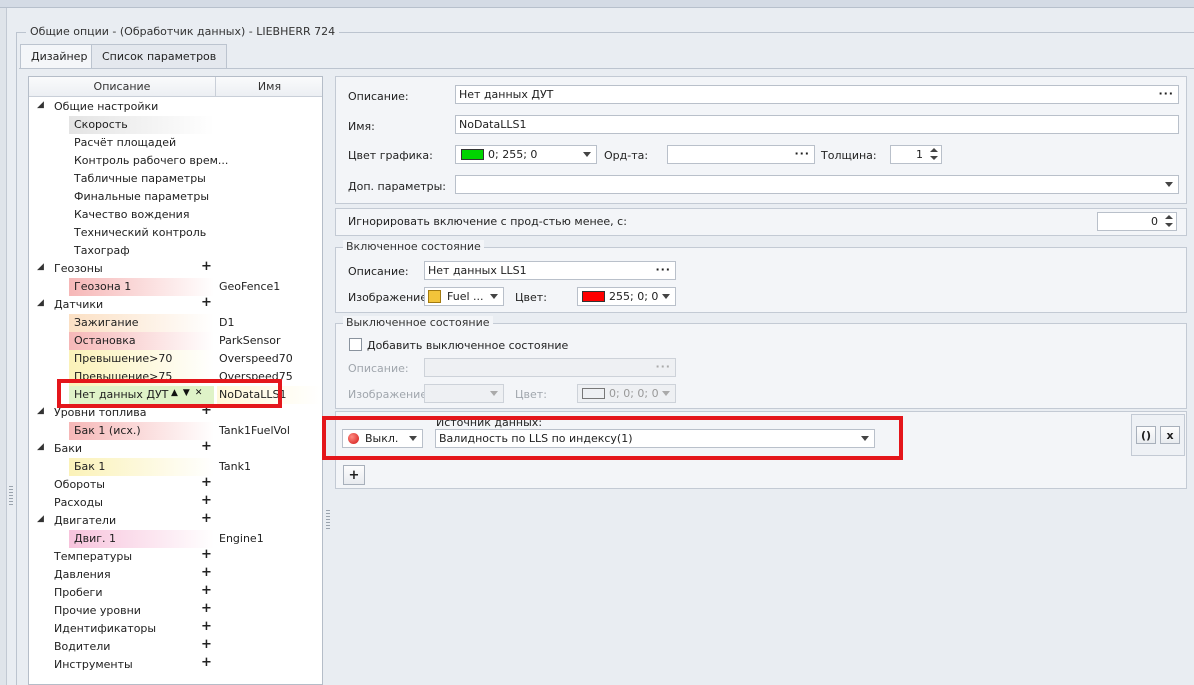 This screenshot has height=685, width=1194. Describe the element at coordinates (175, 304) in the screenshot. I see `tree-row-sensors: ◢ Датчики +` at that location.